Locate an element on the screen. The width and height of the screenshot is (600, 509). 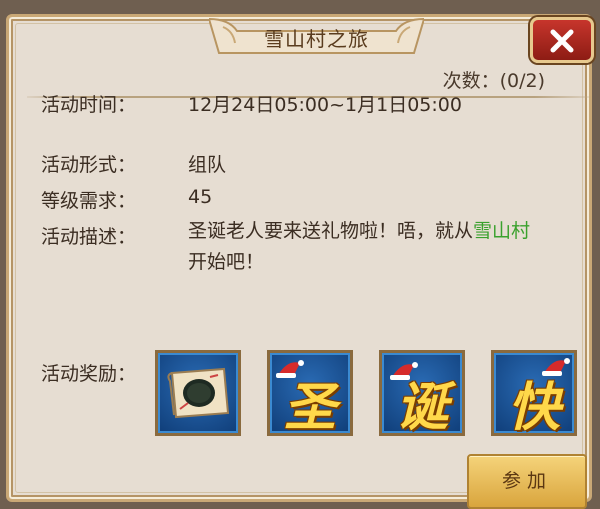
reward-label: 活动奖励： is located at coordinates (89, 374).